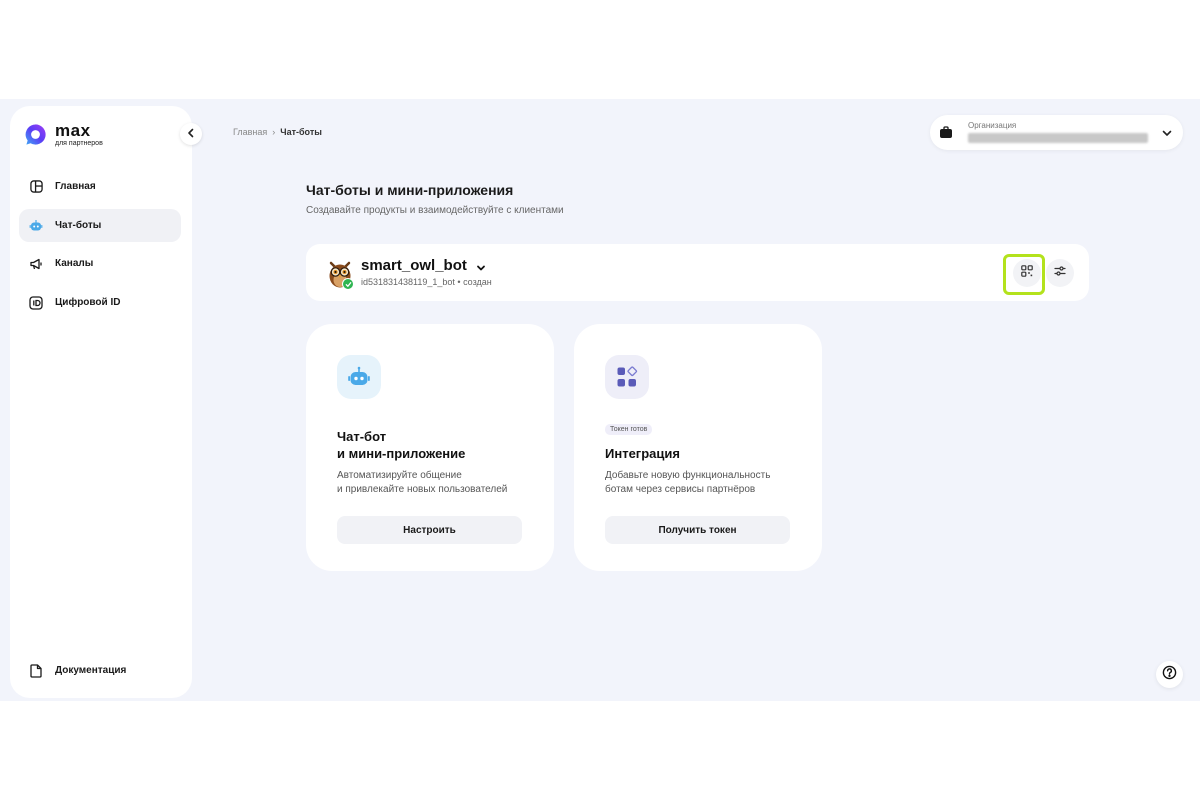 The width and height of the screenshot is (1200, 800). I want to click on card-title-line: Чат-бот, so click(362, 436).